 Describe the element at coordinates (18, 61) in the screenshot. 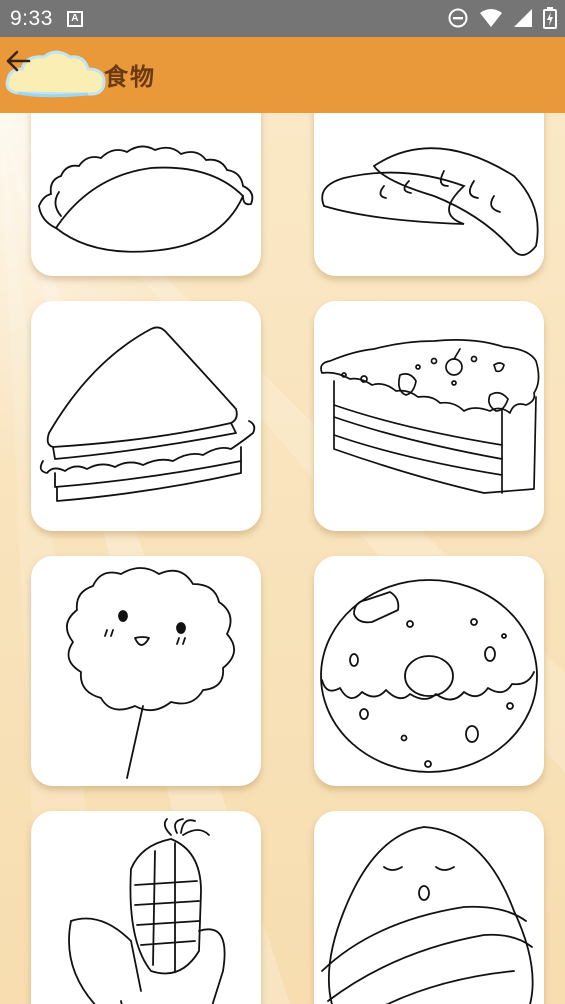

I see `arrow-left-icon` at that location.